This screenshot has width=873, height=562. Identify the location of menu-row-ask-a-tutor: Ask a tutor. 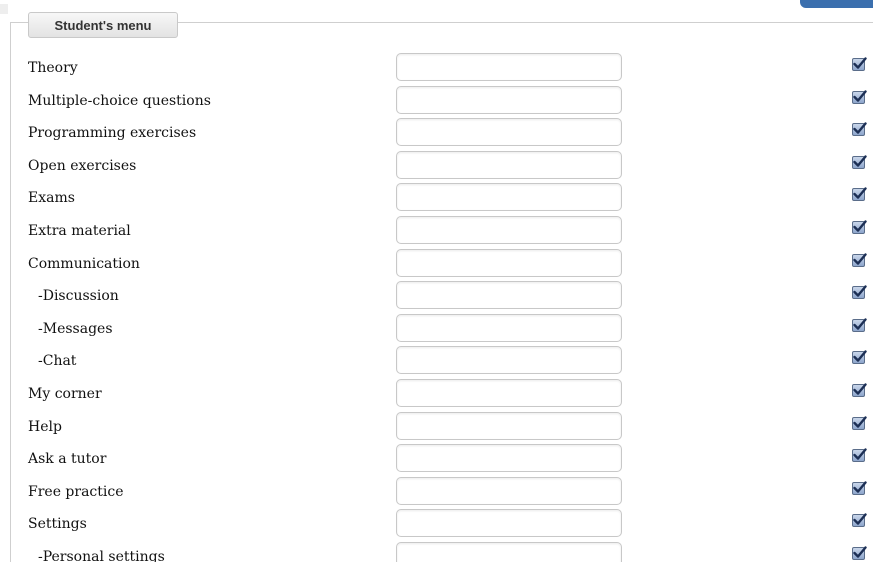
(436, 460).